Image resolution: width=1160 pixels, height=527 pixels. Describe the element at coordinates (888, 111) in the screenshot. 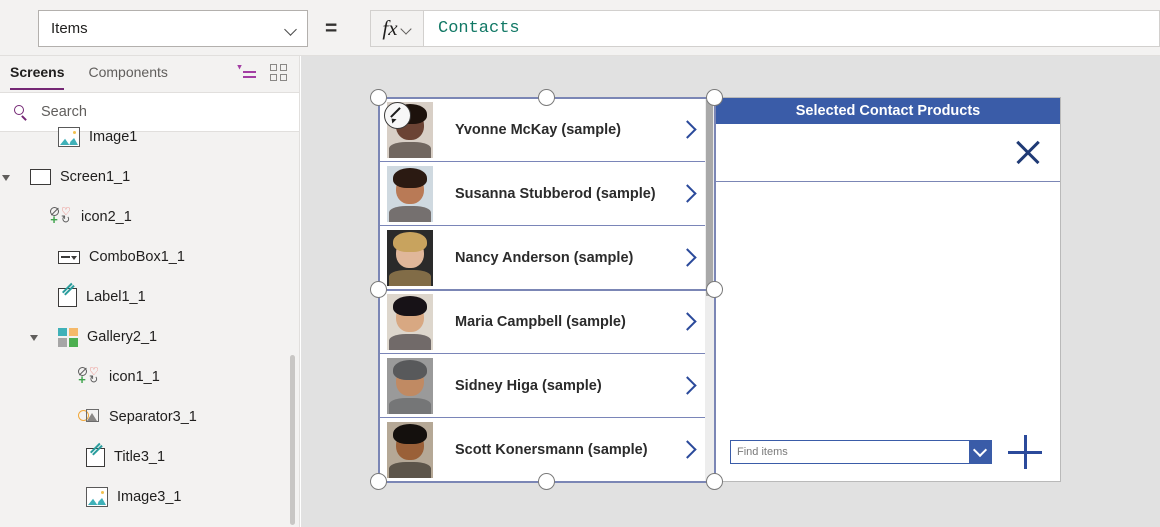

I see `panel-title: Selected Contact Products` at that location.